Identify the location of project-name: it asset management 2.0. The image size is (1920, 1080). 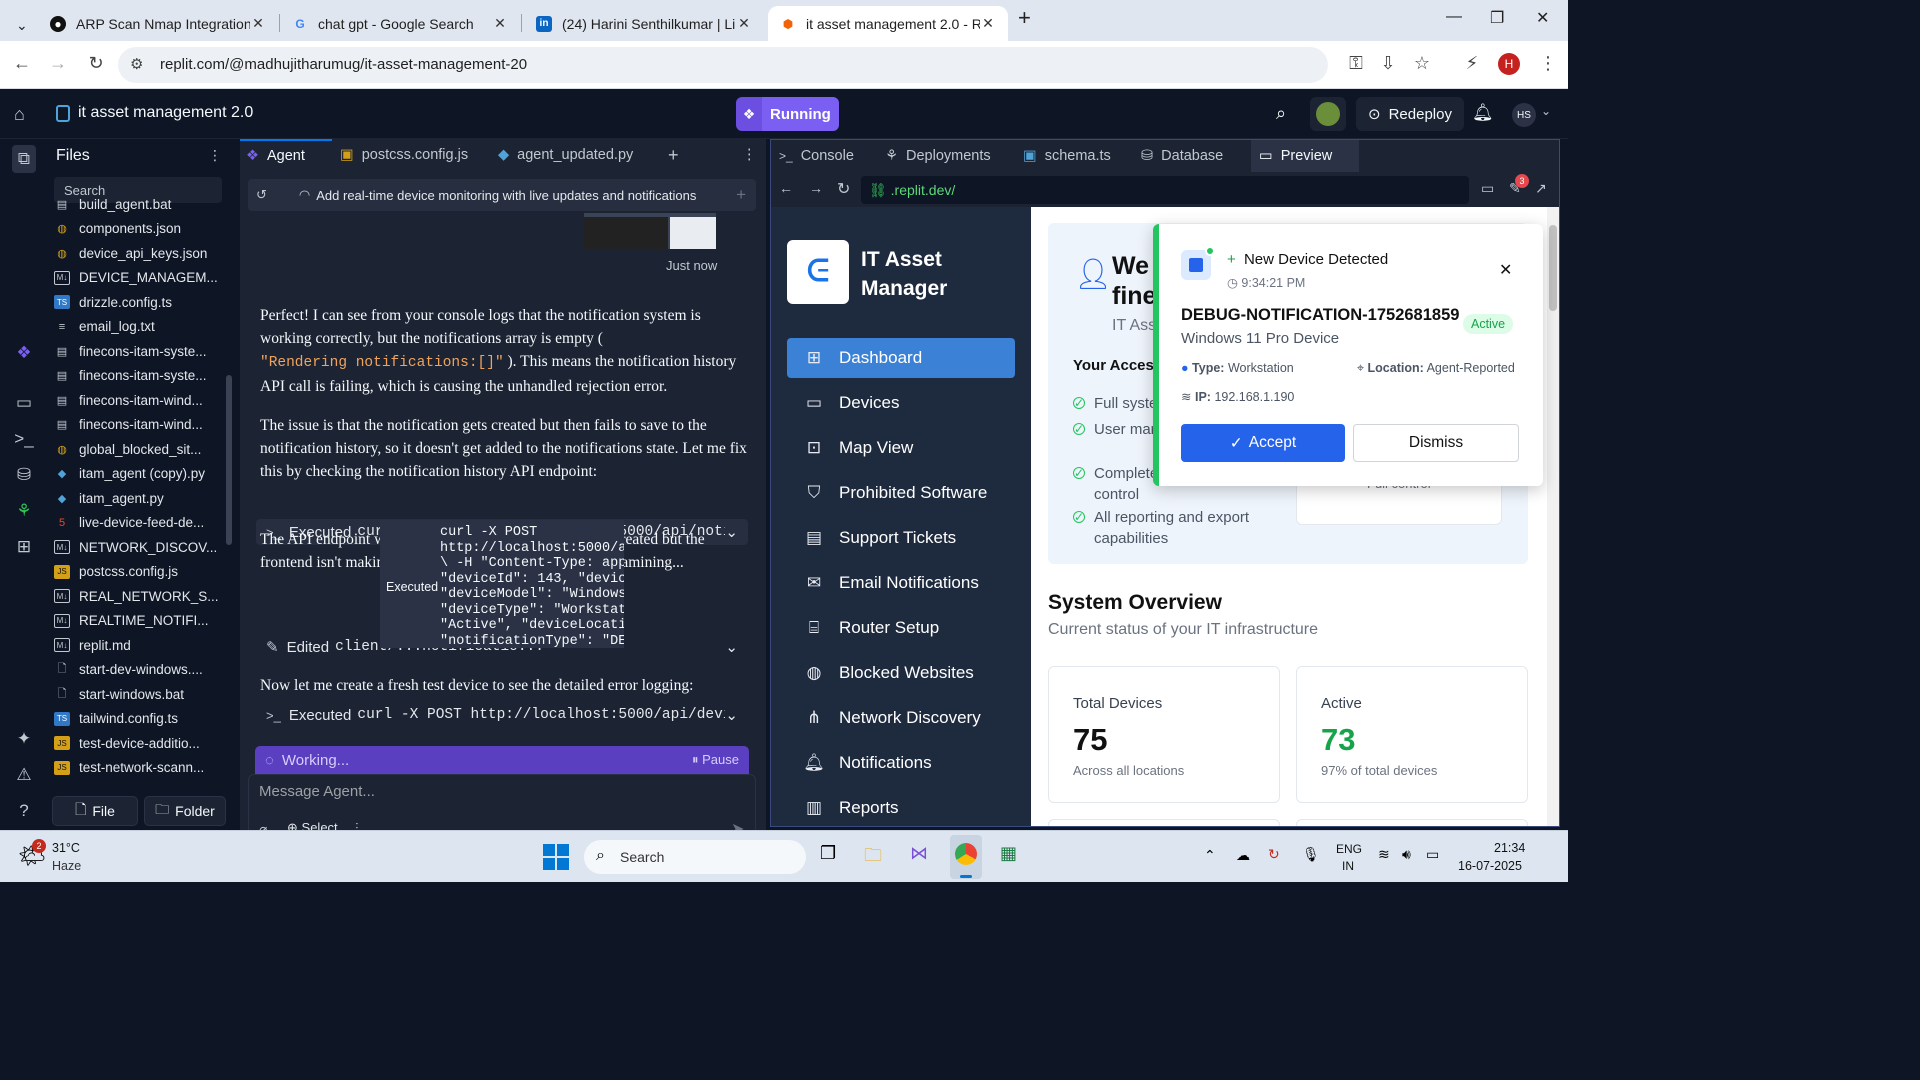
(165, 113).